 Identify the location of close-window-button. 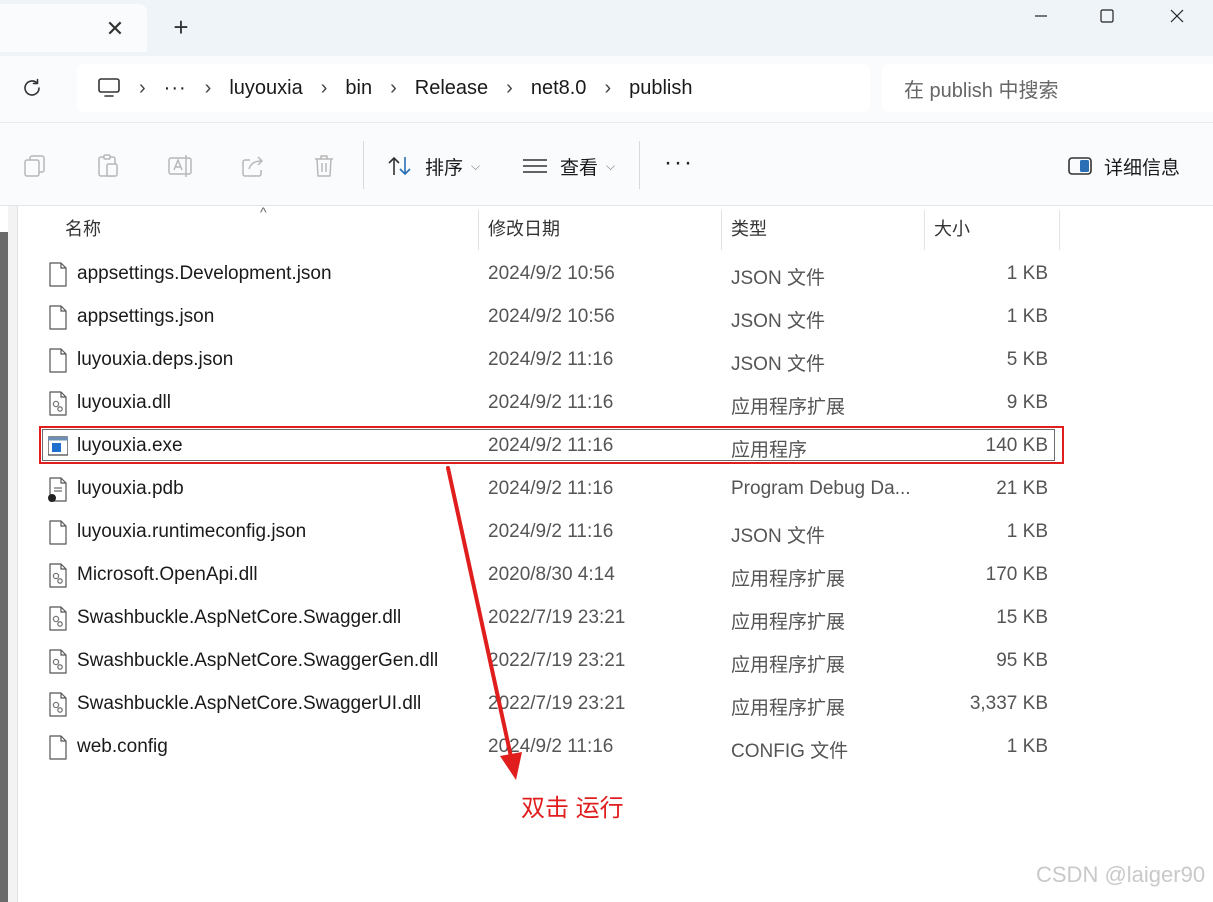
(1177, 16).